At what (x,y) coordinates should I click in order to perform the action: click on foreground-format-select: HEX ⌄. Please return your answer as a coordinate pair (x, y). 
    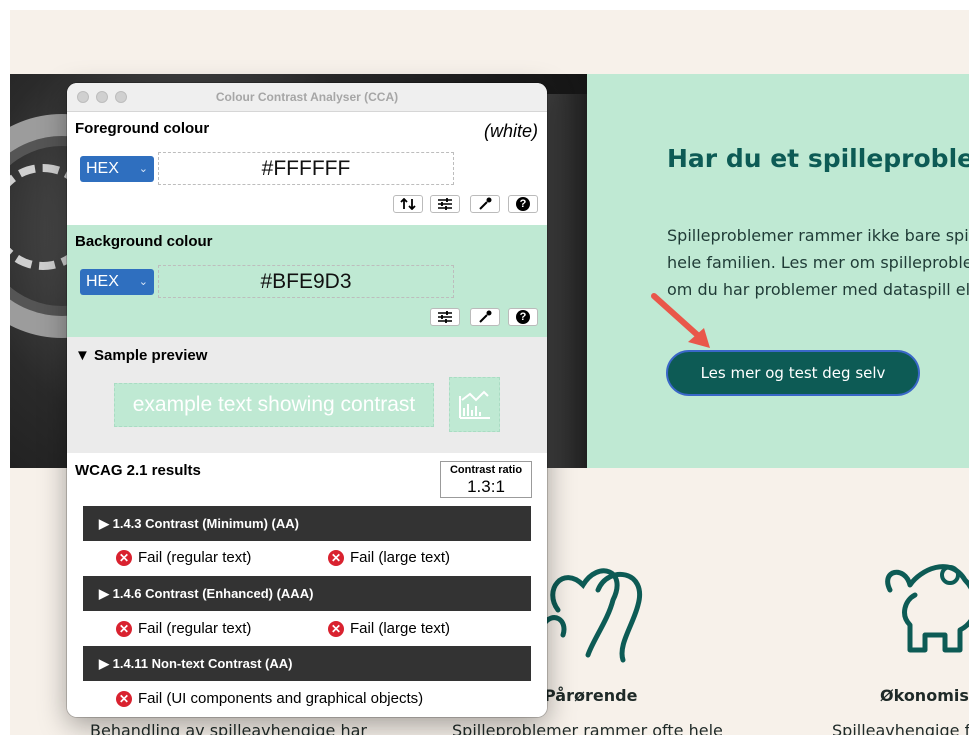
    Looking at the image, I should click on (117, 169).